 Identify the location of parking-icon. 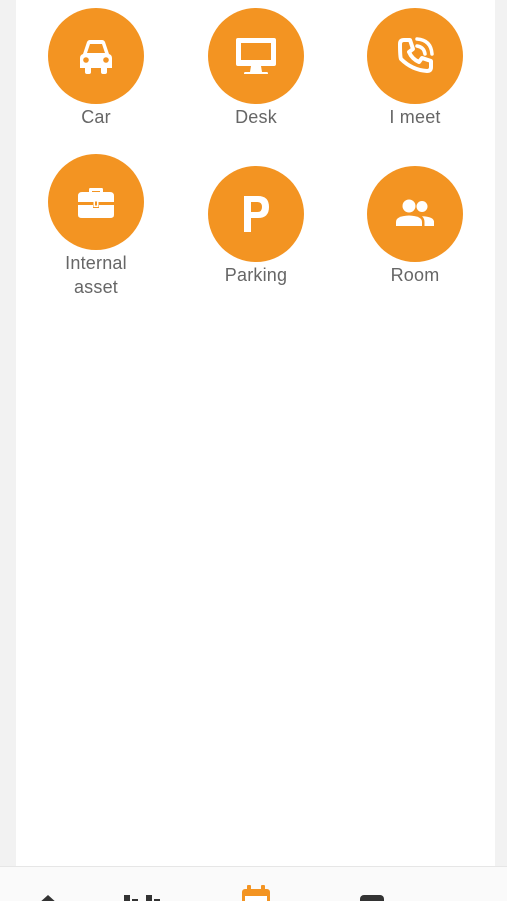
(256, 214).